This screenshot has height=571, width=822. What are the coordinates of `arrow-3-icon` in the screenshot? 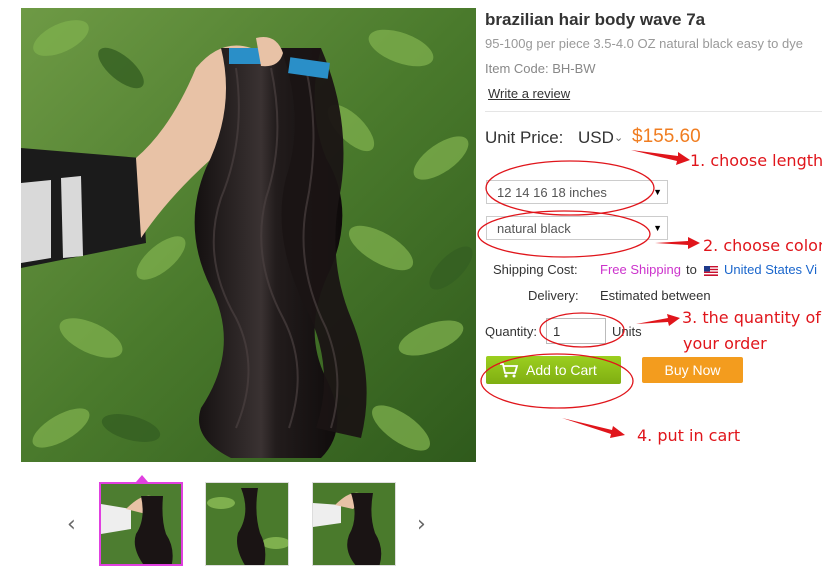 It's located at (658, 320).